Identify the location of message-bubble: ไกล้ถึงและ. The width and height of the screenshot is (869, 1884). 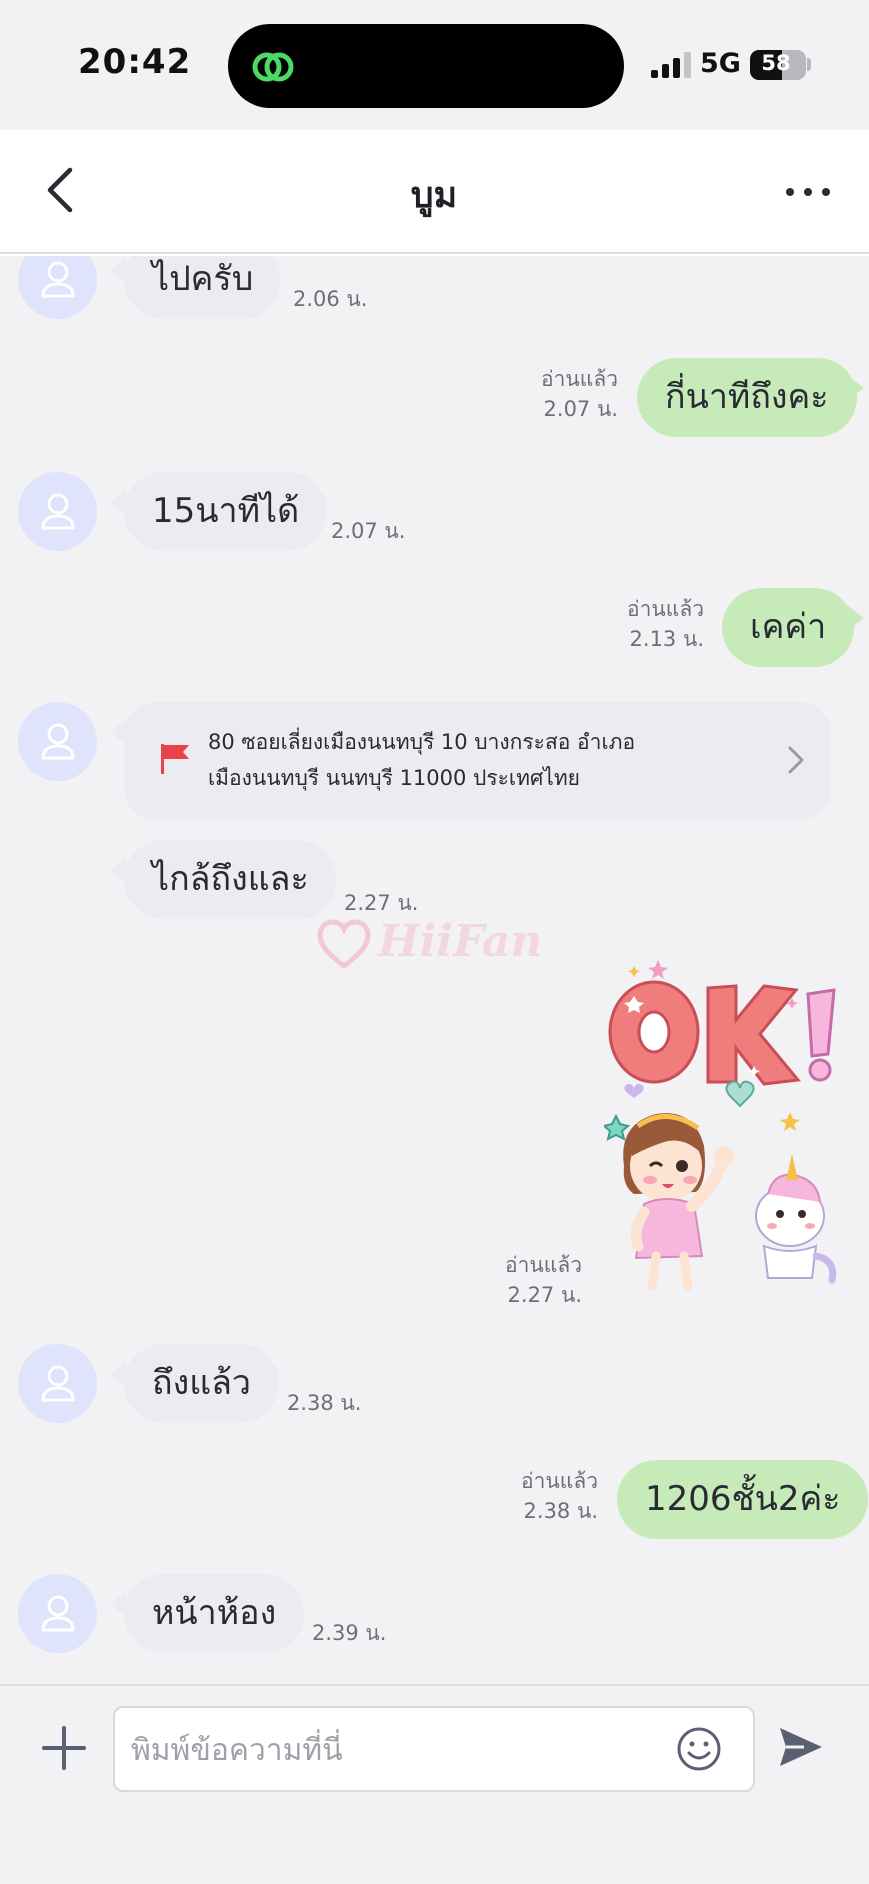
(230, 879).